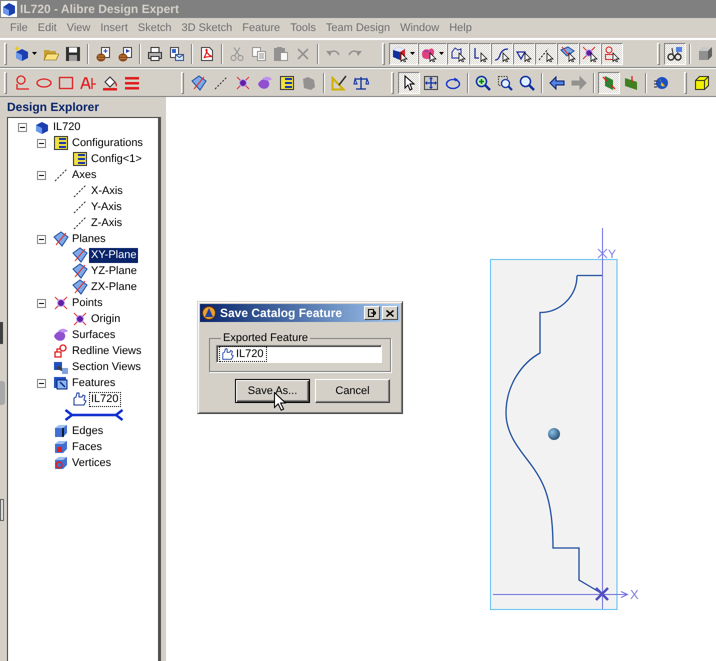 The height and width of the screenshot is (661, 716). I want to click on surface-icon, so click(265, 82).